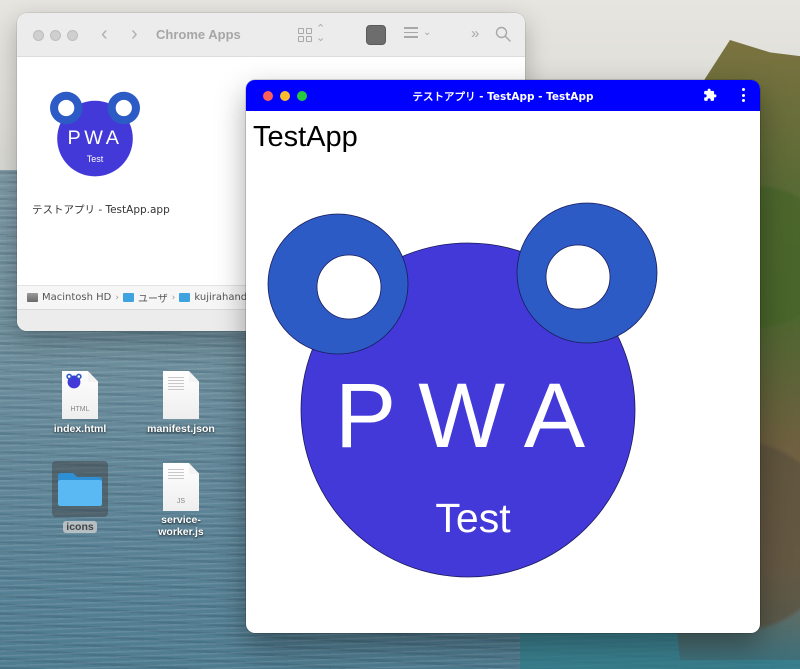  What do you see at coordinates (320, 34) in the screenshot?
I see `updown-chevron-icon: ⌃ ⌄` at bounding box center [320, 34].